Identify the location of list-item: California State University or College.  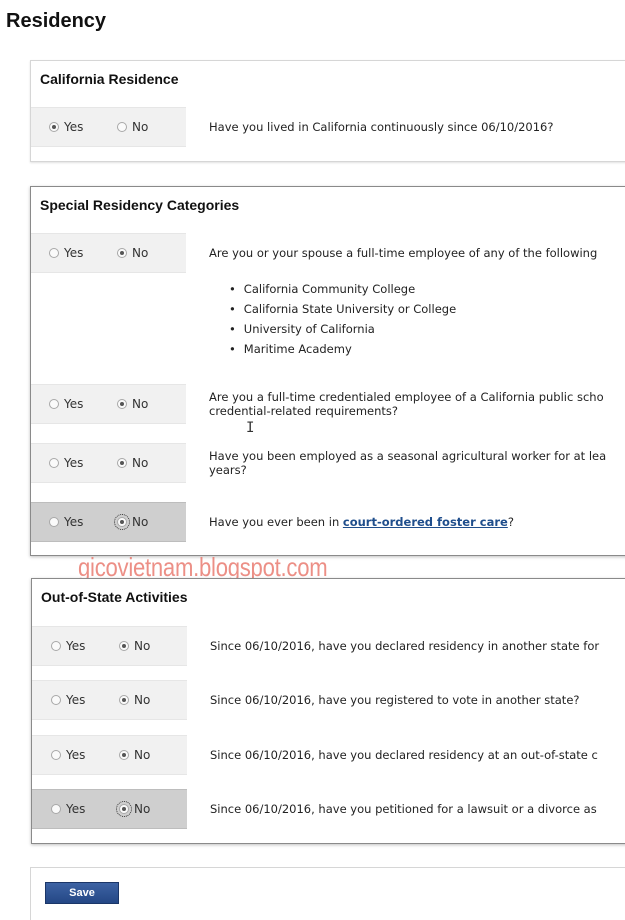
(342, 309).